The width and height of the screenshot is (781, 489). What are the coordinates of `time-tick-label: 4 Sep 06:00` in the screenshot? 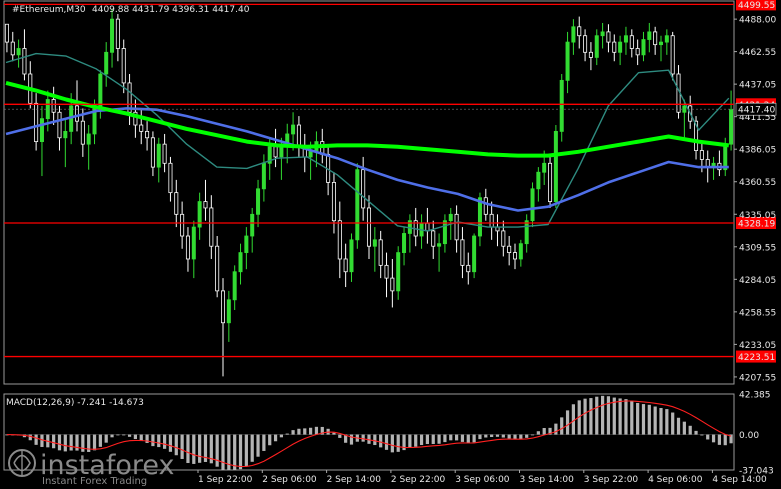 It's located at (675, 480).